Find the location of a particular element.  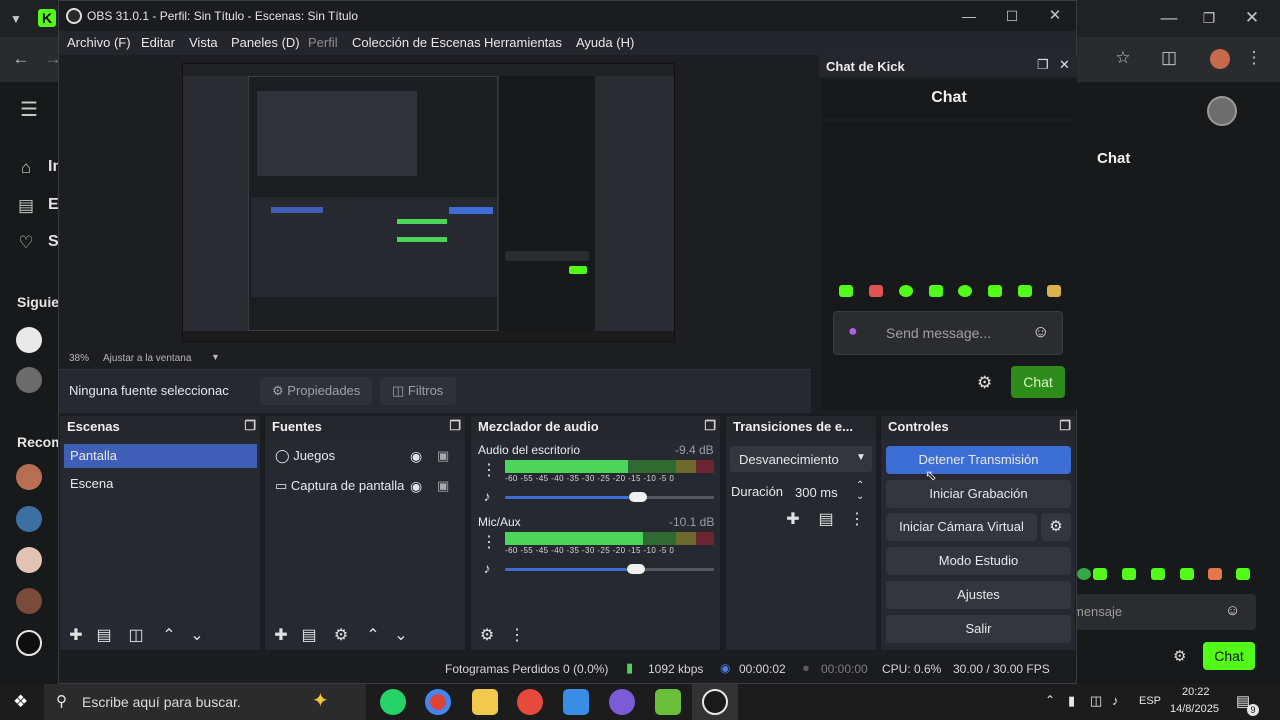

advanced-audio-gear-icon: ⚙ is located at coordinates (487, 636).